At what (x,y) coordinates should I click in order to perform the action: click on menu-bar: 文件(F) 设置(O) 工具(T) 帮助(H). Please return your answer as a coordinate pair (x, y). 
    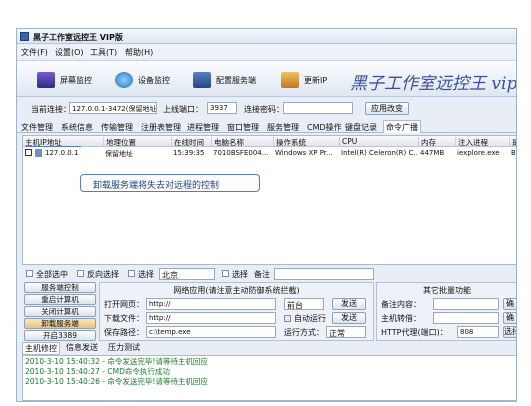
    Looking at the image, I should click on (266, 51).